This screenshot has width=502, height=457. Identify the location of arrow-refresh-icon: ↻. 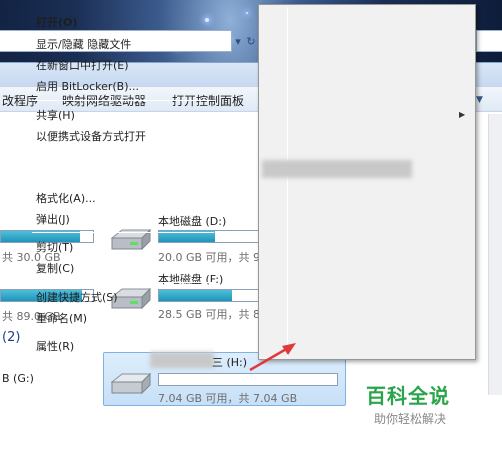
(251, 41).